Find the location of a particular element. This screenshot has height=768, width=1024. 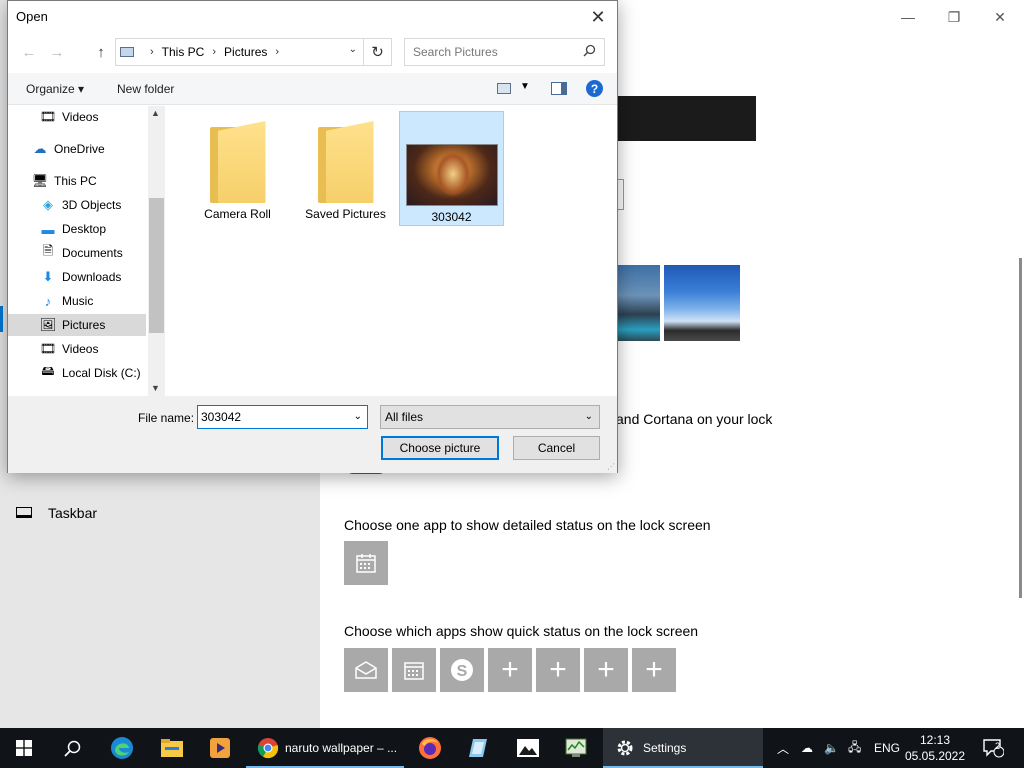

breadcrumb-this-pc: This PC is located at coordinates (183, 52).